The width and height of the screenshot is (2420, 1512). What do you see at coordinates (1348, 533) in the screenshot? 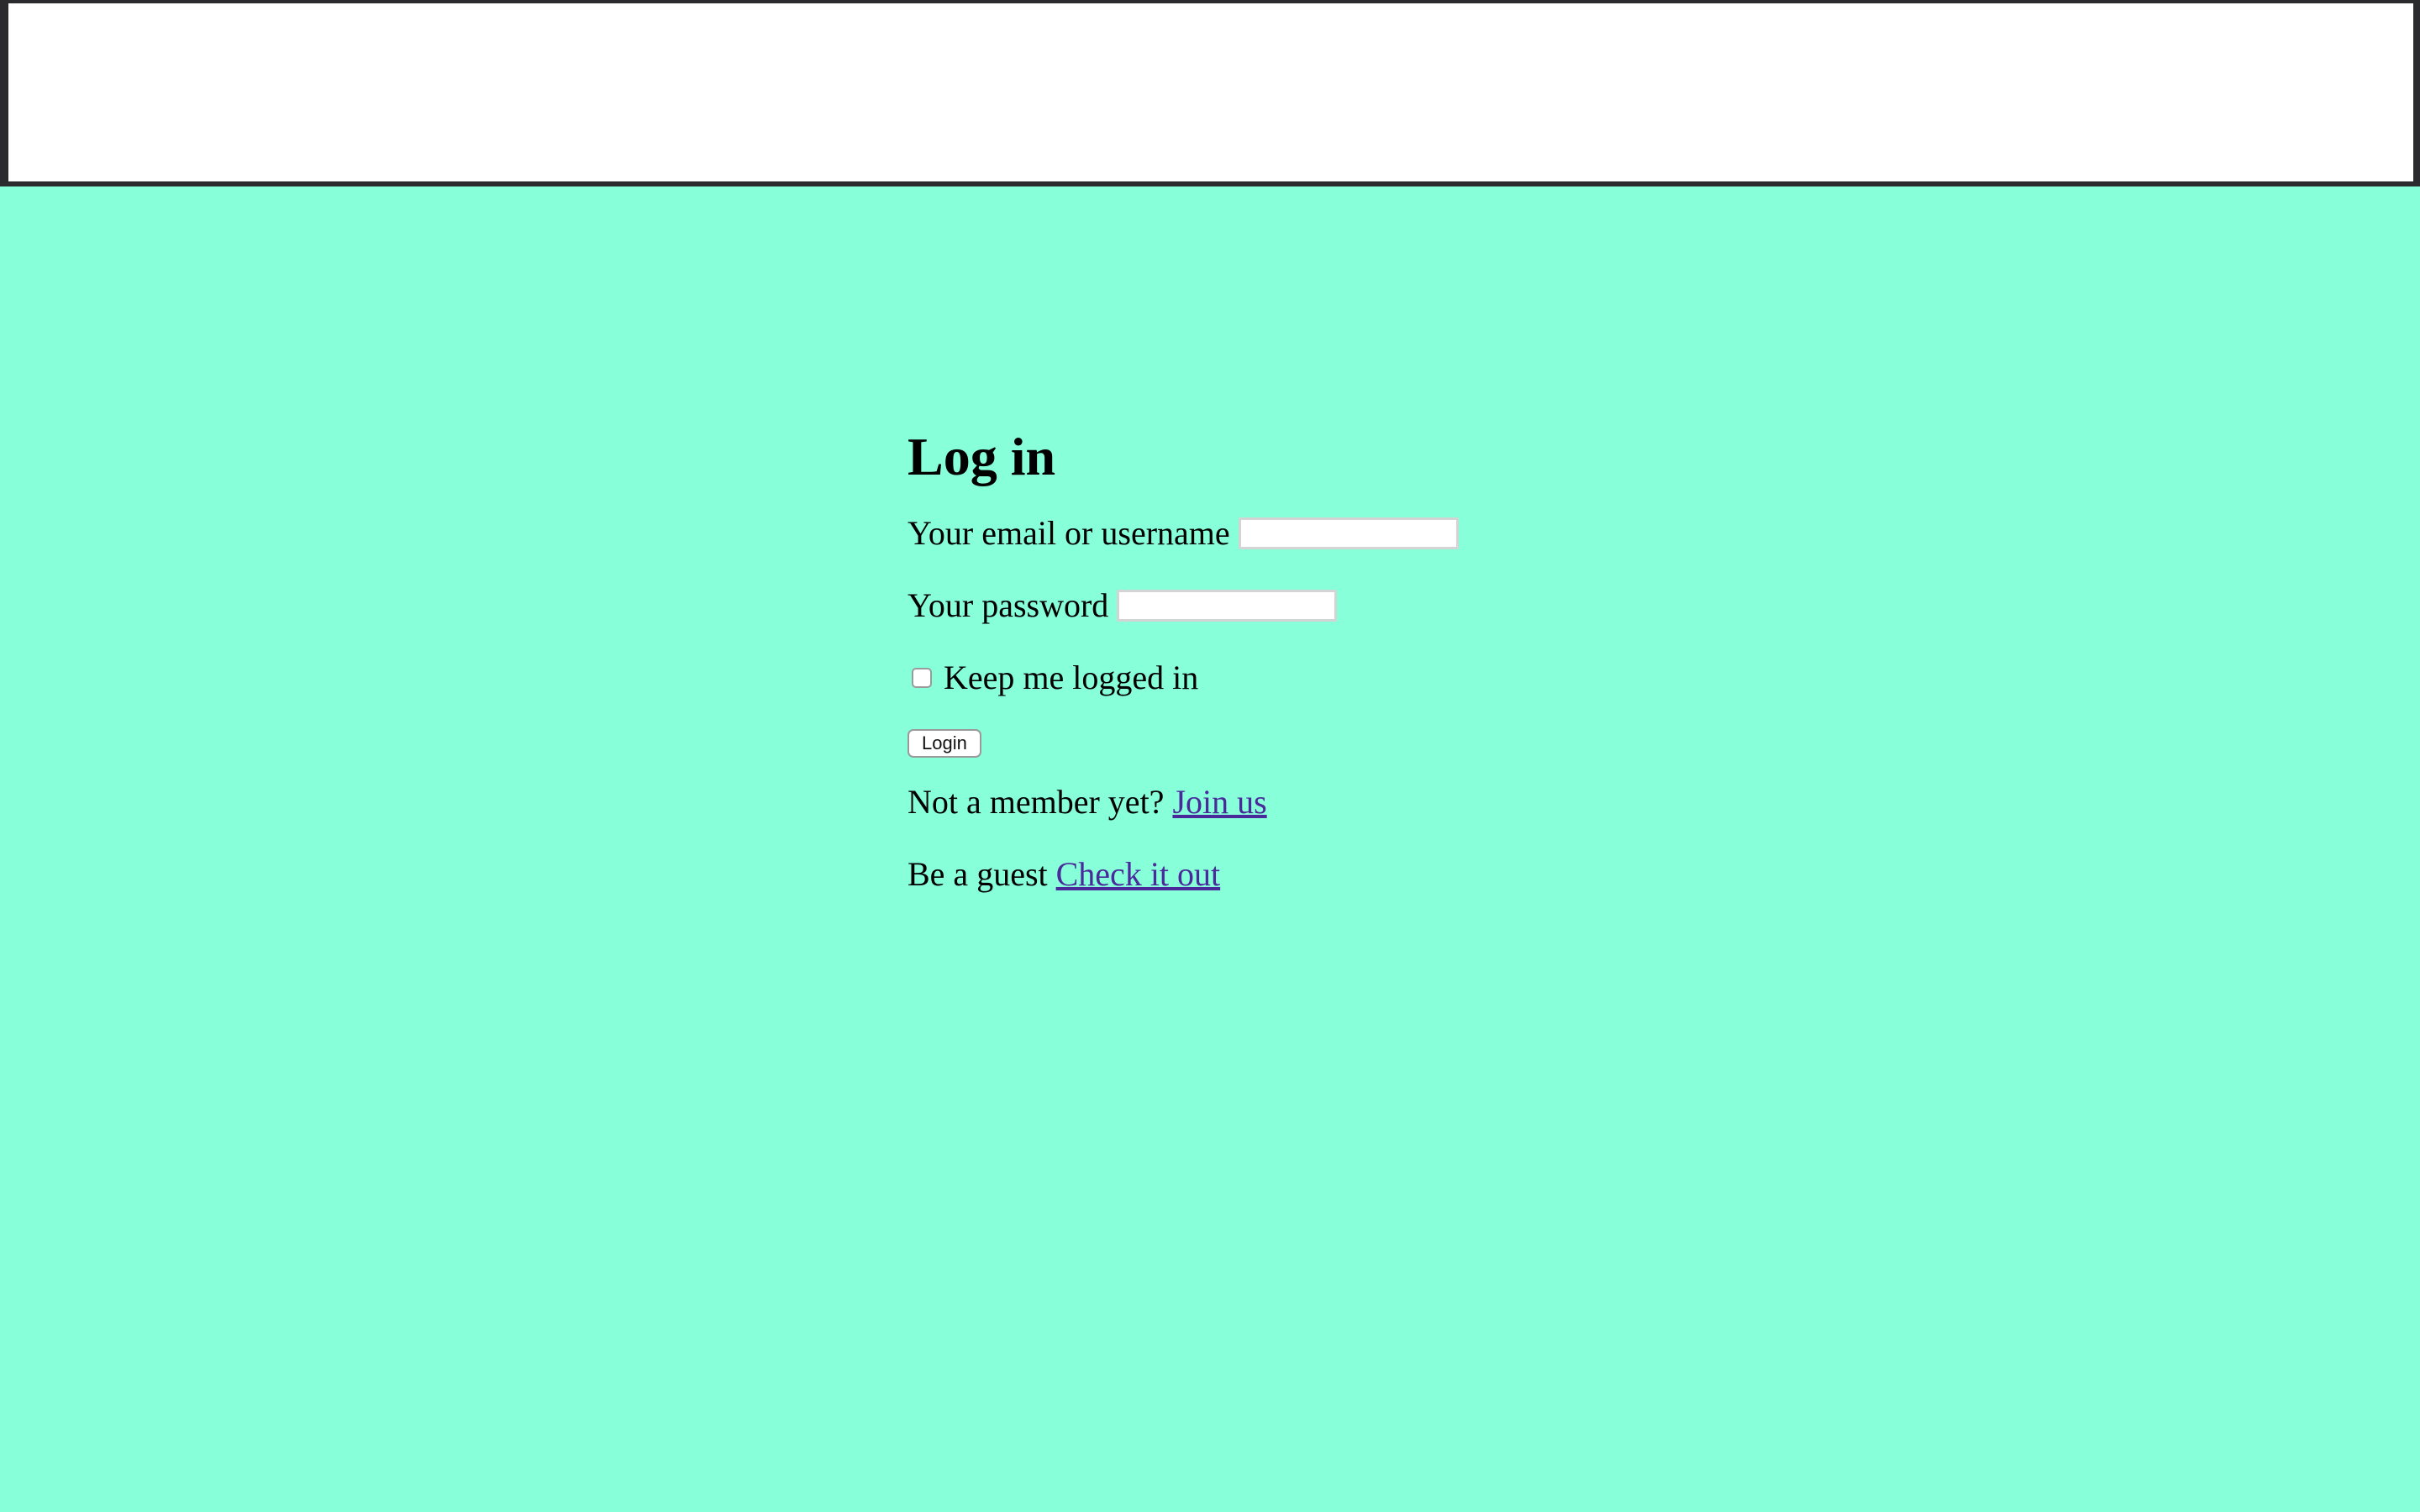
I see `email-input` at bounding box center [1348, 533].